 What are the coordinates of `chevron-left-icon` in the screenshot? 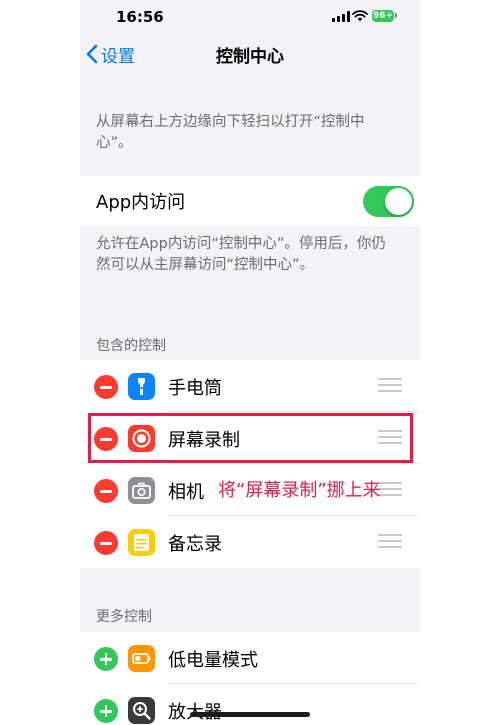 It's located at (92, 54).